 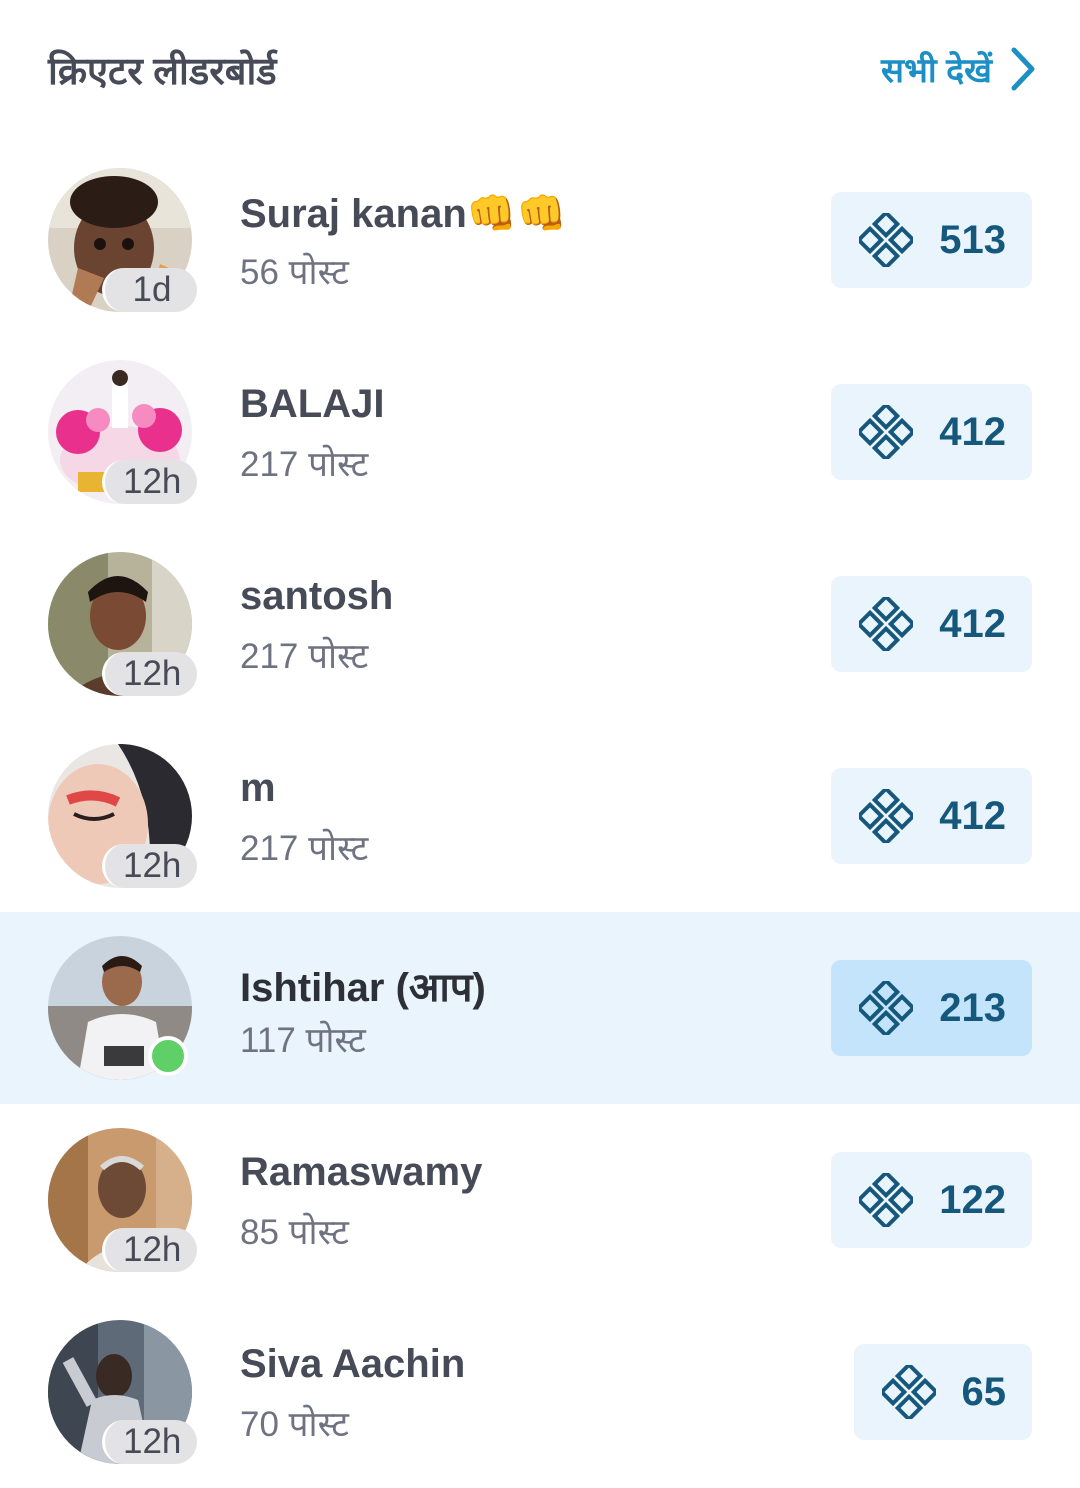 What do you see at coordinates (403, 213) in the screenshot?
I see `user-name: Suraj kanan👊👊` at bounding box center [403, 213].